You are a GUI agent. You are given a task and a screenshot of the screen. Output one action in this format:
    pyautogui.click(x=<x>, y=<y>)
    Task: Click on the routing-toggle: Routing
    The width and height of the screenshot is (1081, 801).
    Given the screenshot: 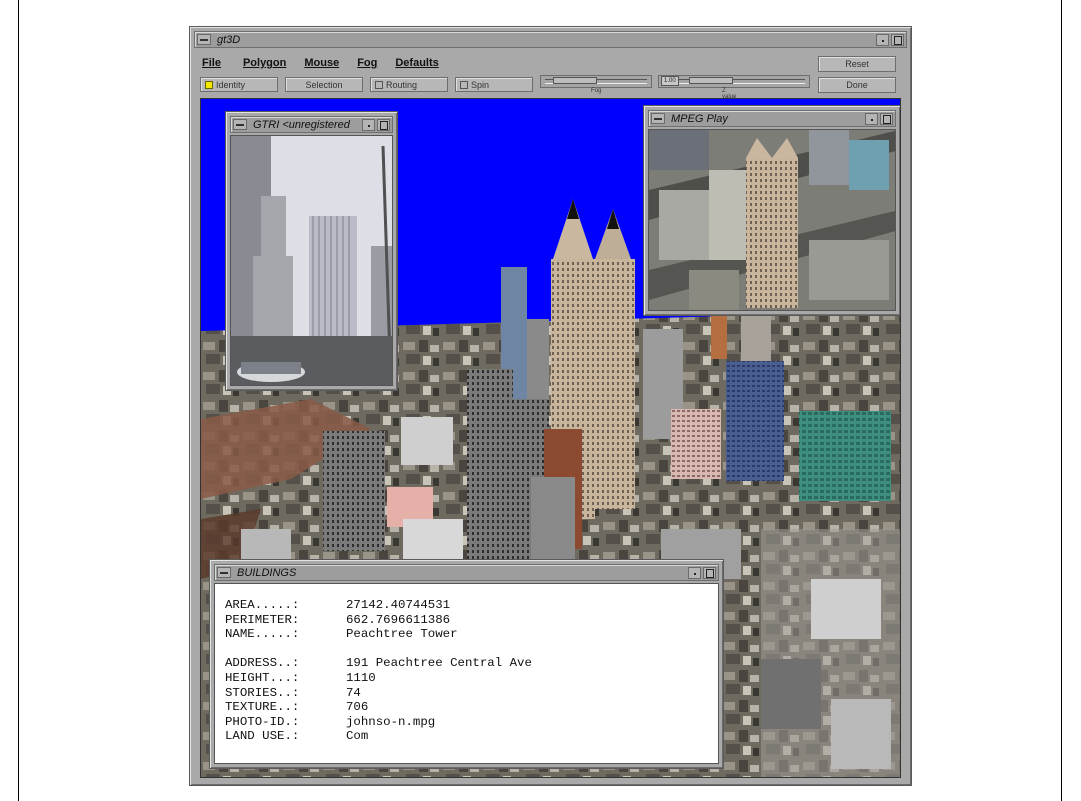 What is the action you would take?
    pyautogui.click(x=409, y=84)
    